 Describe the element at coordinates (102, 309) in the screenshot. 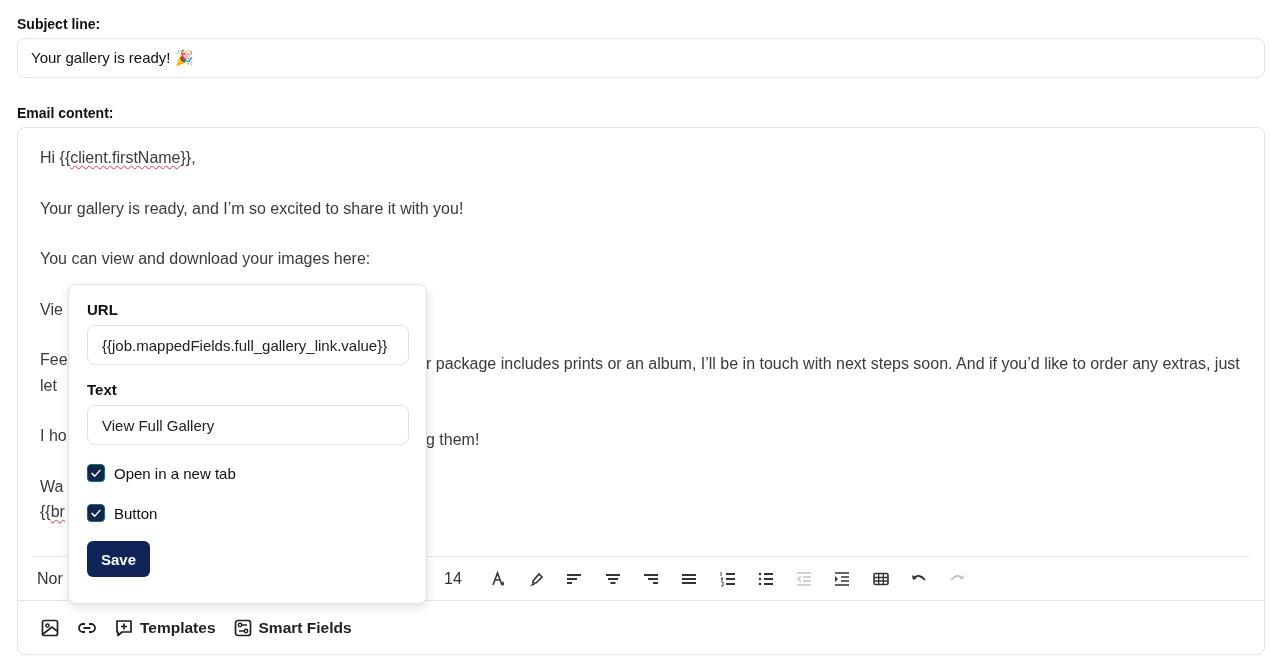

I see `field-label: URL` at that location.